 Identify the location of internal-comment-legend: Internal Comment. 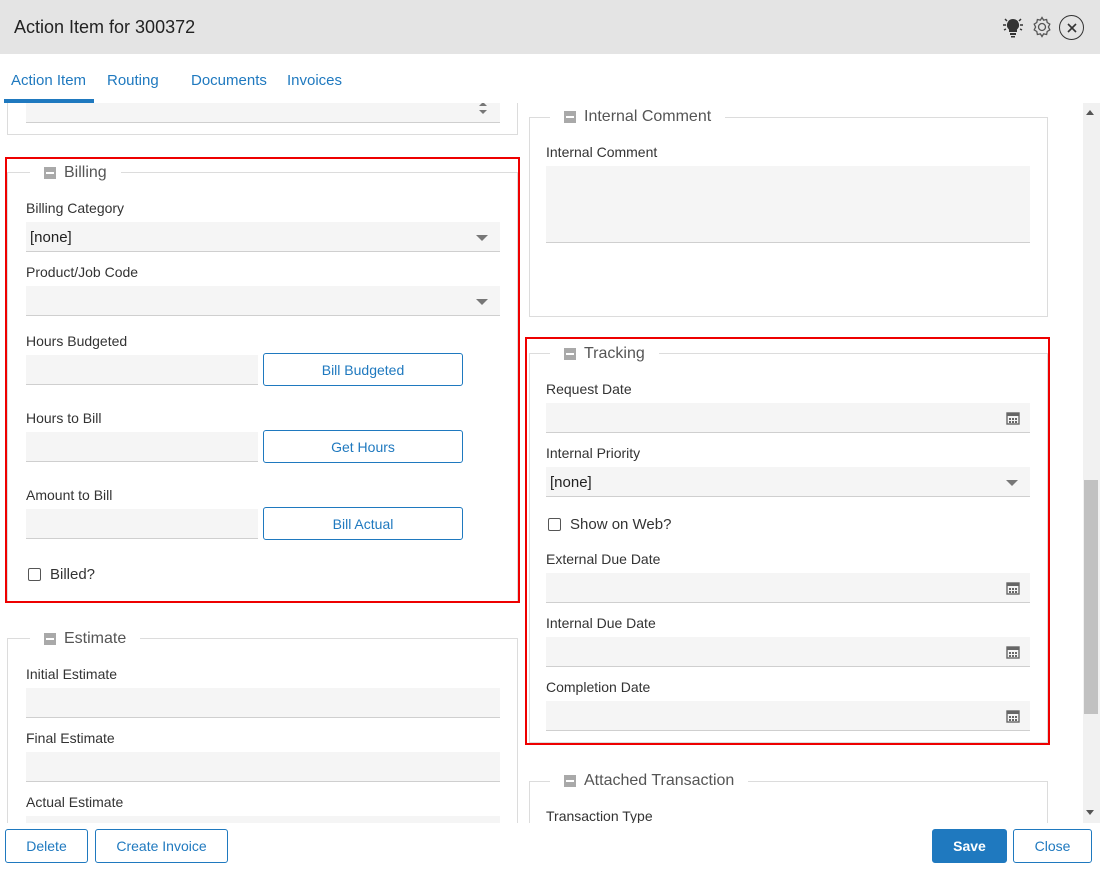
(638, 117).